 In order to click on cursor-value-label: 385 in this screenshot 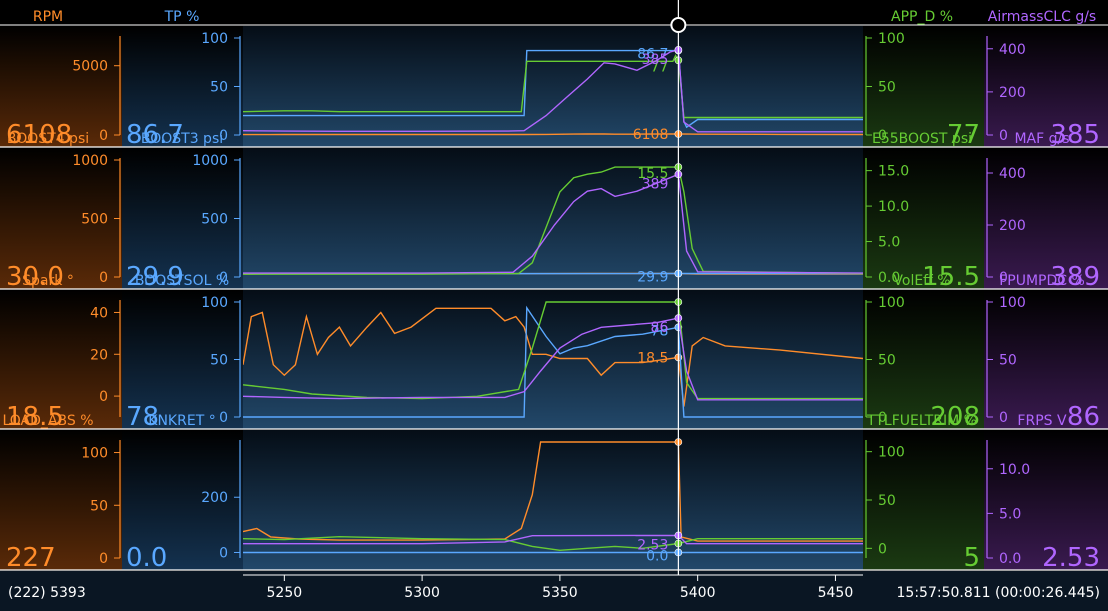, I will do `click(655, 60)`.